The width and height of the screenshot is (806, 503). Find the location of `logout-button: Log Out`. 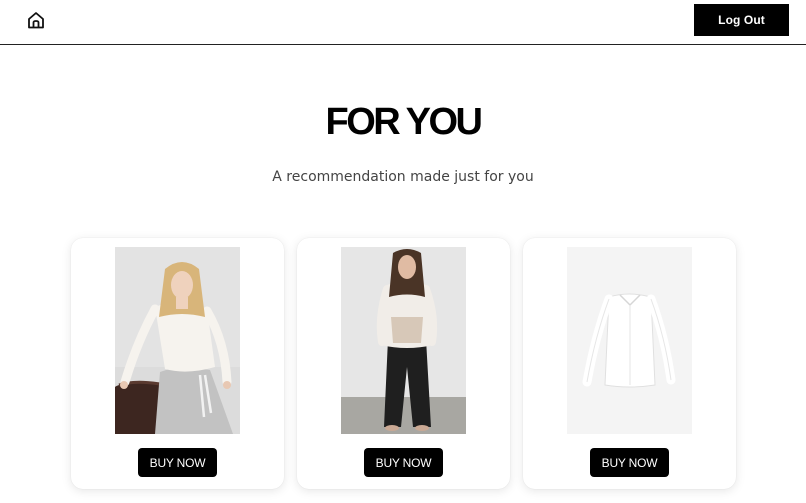

logout-button: Log Out is located at coordinates (741, 20).